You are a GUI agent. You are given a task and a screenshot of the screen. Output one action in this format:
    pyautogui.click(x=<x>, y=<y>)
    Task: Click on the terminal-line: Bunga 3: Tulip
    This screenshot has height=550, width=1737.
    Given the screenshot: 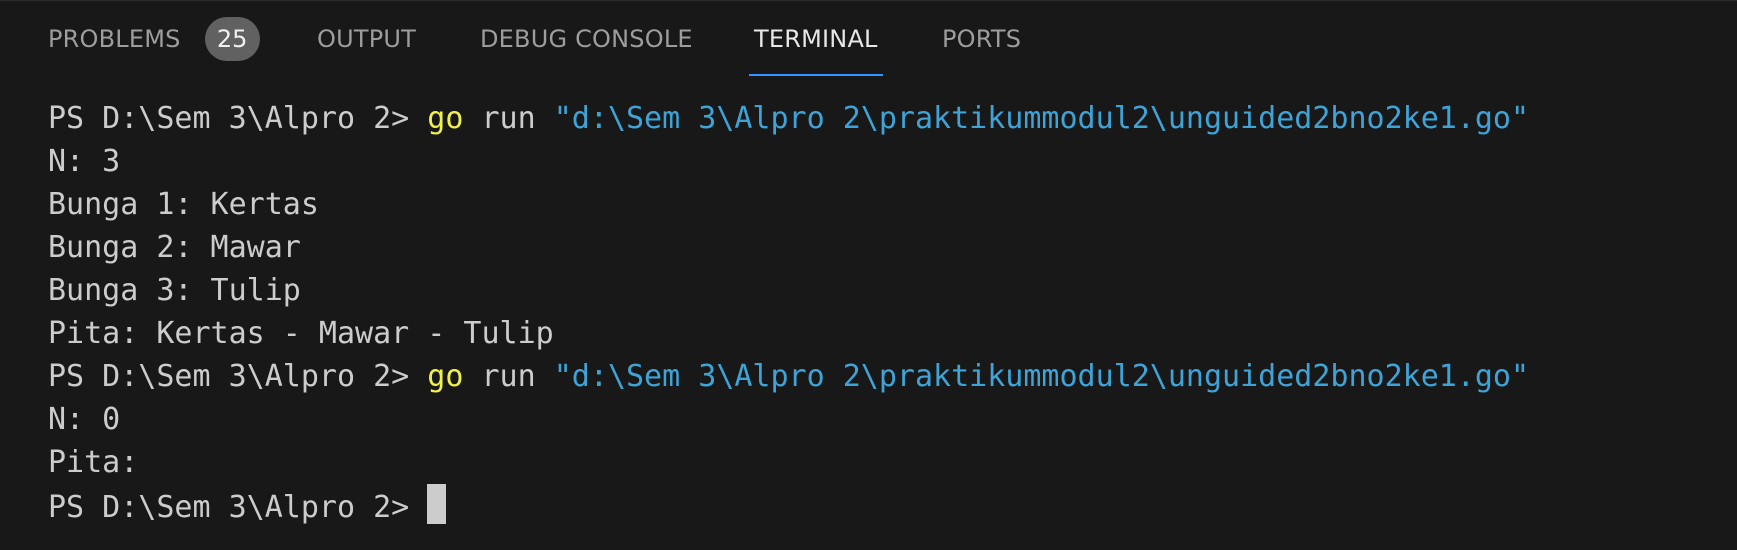 What is the action you would take?
    pyautogui.click(x=174, y=290)
    